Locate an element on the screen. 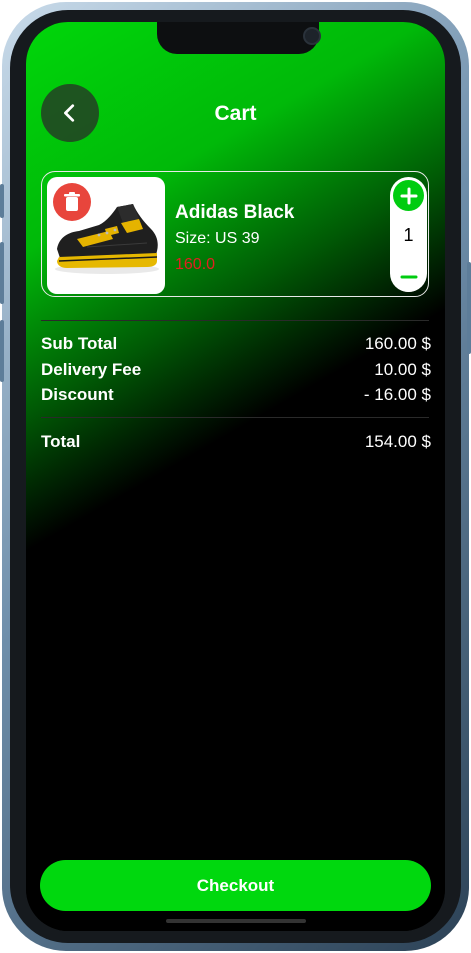 This screenshot has height=953, width=471. decrease-quantity-button is located at coordinates (408, 276).